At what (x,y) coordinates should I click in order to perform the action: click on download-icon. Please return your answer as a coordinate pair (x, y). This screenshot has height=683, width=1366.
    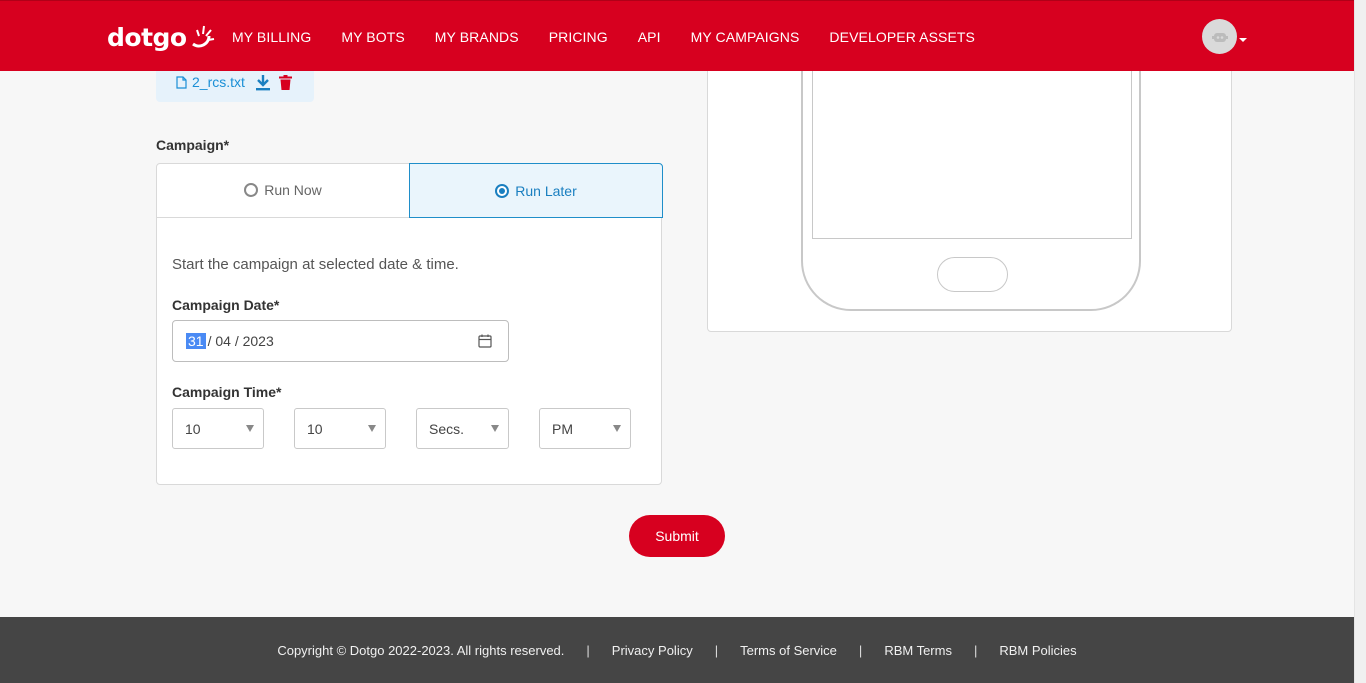
    Looking at the image, I should click on (263, 82).